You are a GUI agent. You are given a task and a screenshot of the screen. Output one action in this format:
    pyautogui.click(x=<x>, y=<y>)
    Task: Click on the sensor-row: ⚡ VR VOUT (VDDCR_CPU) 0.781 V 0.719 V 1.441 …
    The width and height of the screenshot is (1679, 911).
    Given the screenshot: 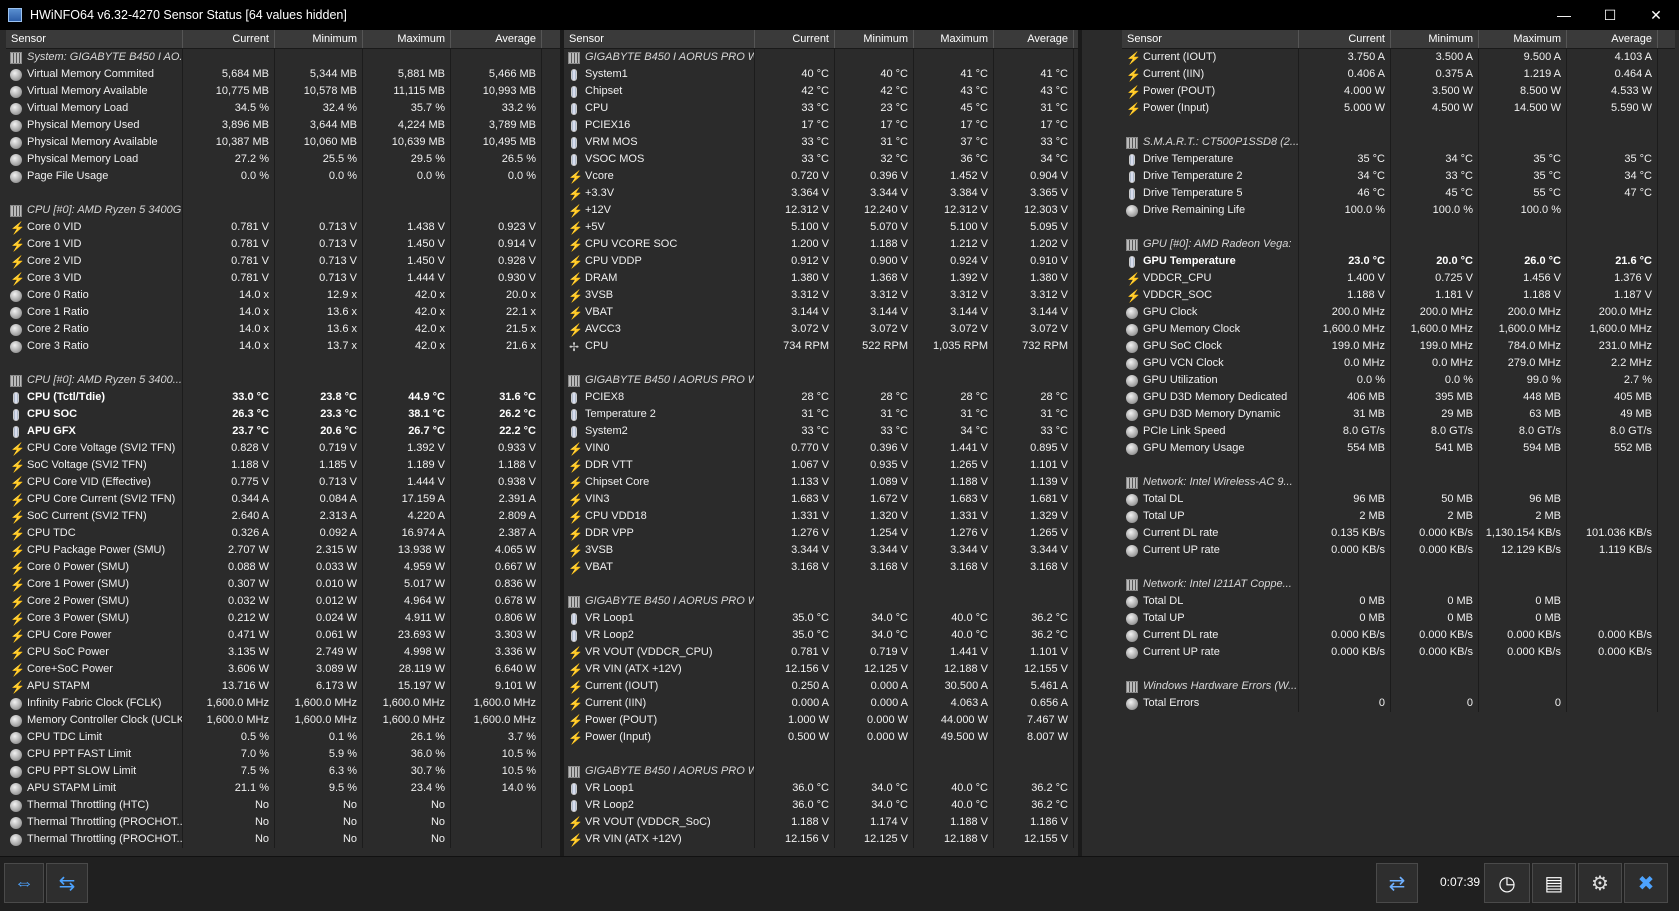 What is the action you would take?
    pyautogui.click(x=821, y=652)
    